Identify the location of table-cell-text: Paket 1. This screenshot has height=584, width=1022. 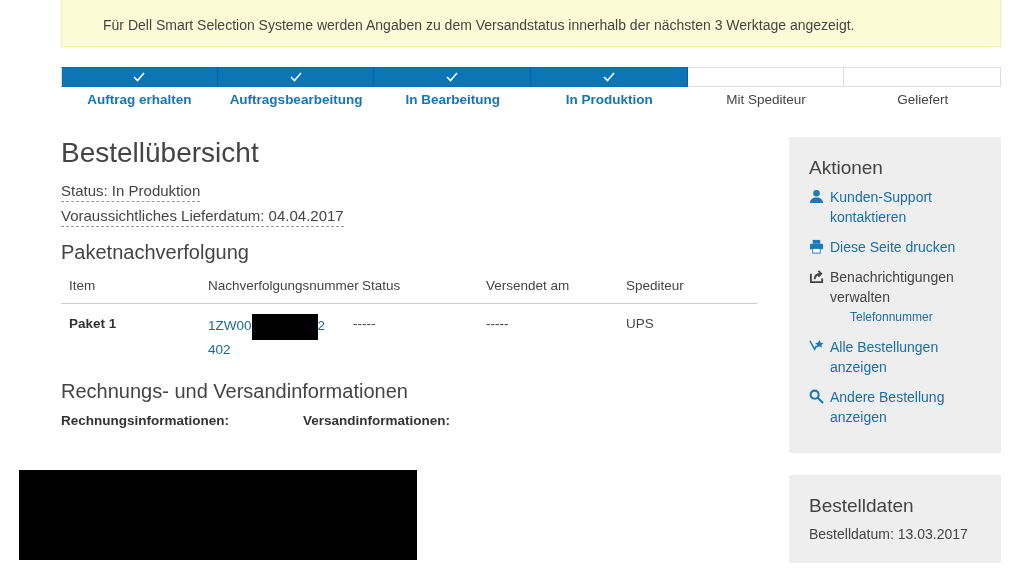
(93, 324).